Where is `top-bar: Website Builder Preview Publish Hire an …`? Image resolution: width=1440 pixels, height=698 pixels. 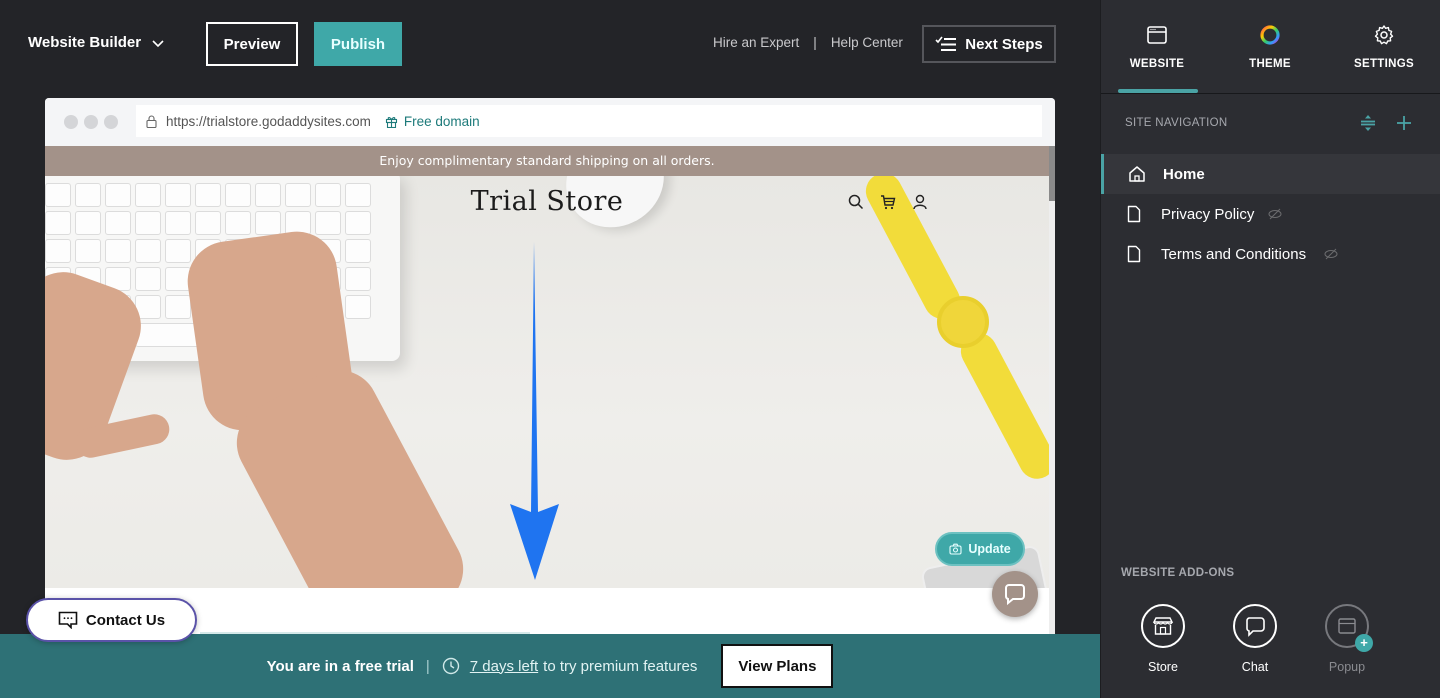
top-bar: Website Builder Preview Publish Hire an … is located at coordinates (550, 45).